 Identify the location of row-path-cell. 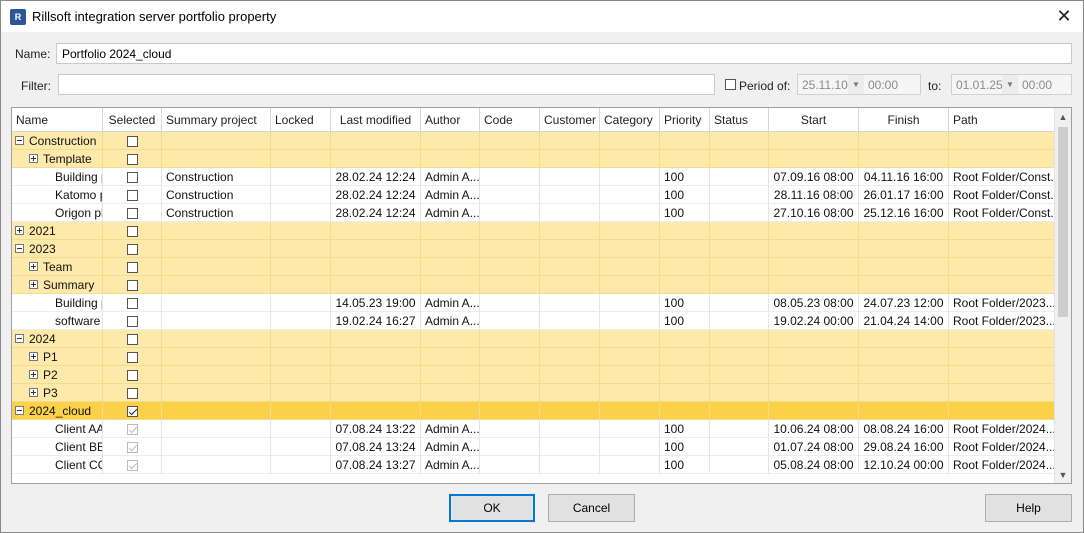
(1002, 249).